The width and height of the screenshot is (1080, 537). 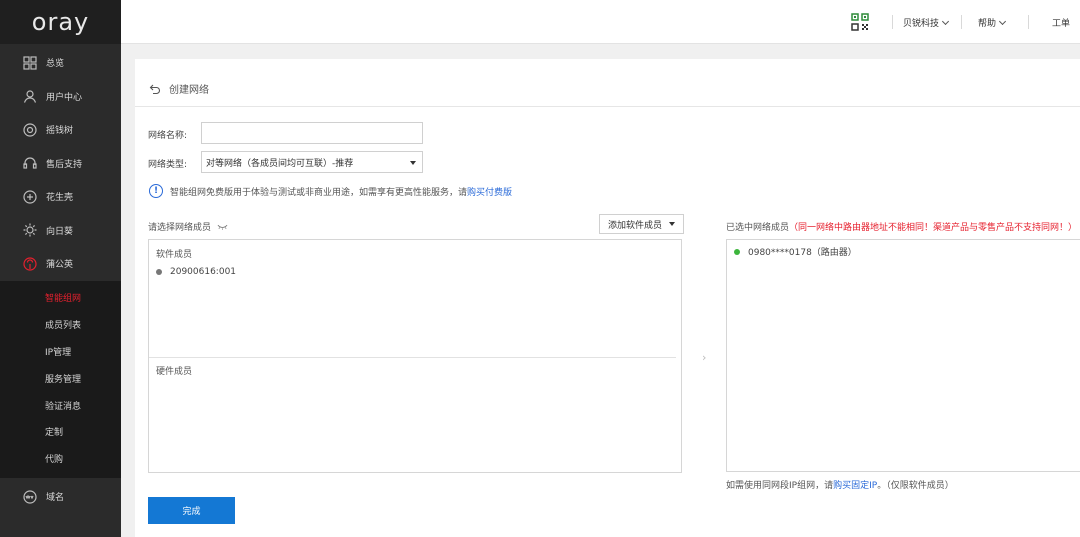 I want to click on sidebar-item-support: 售后支持, so click(x=60, y=164).